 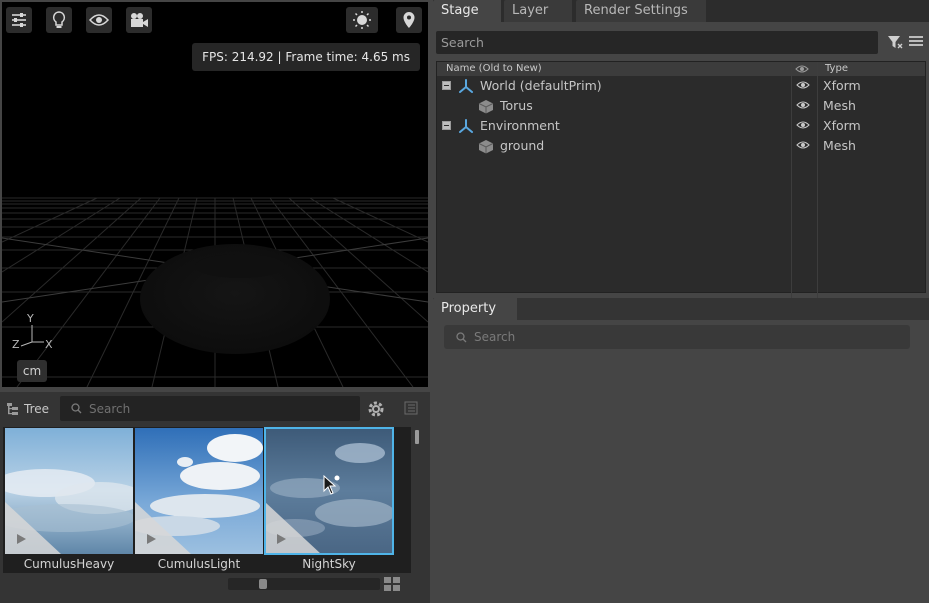 I want to click on tree-scrollbar-track, so click(x=920, y=69).